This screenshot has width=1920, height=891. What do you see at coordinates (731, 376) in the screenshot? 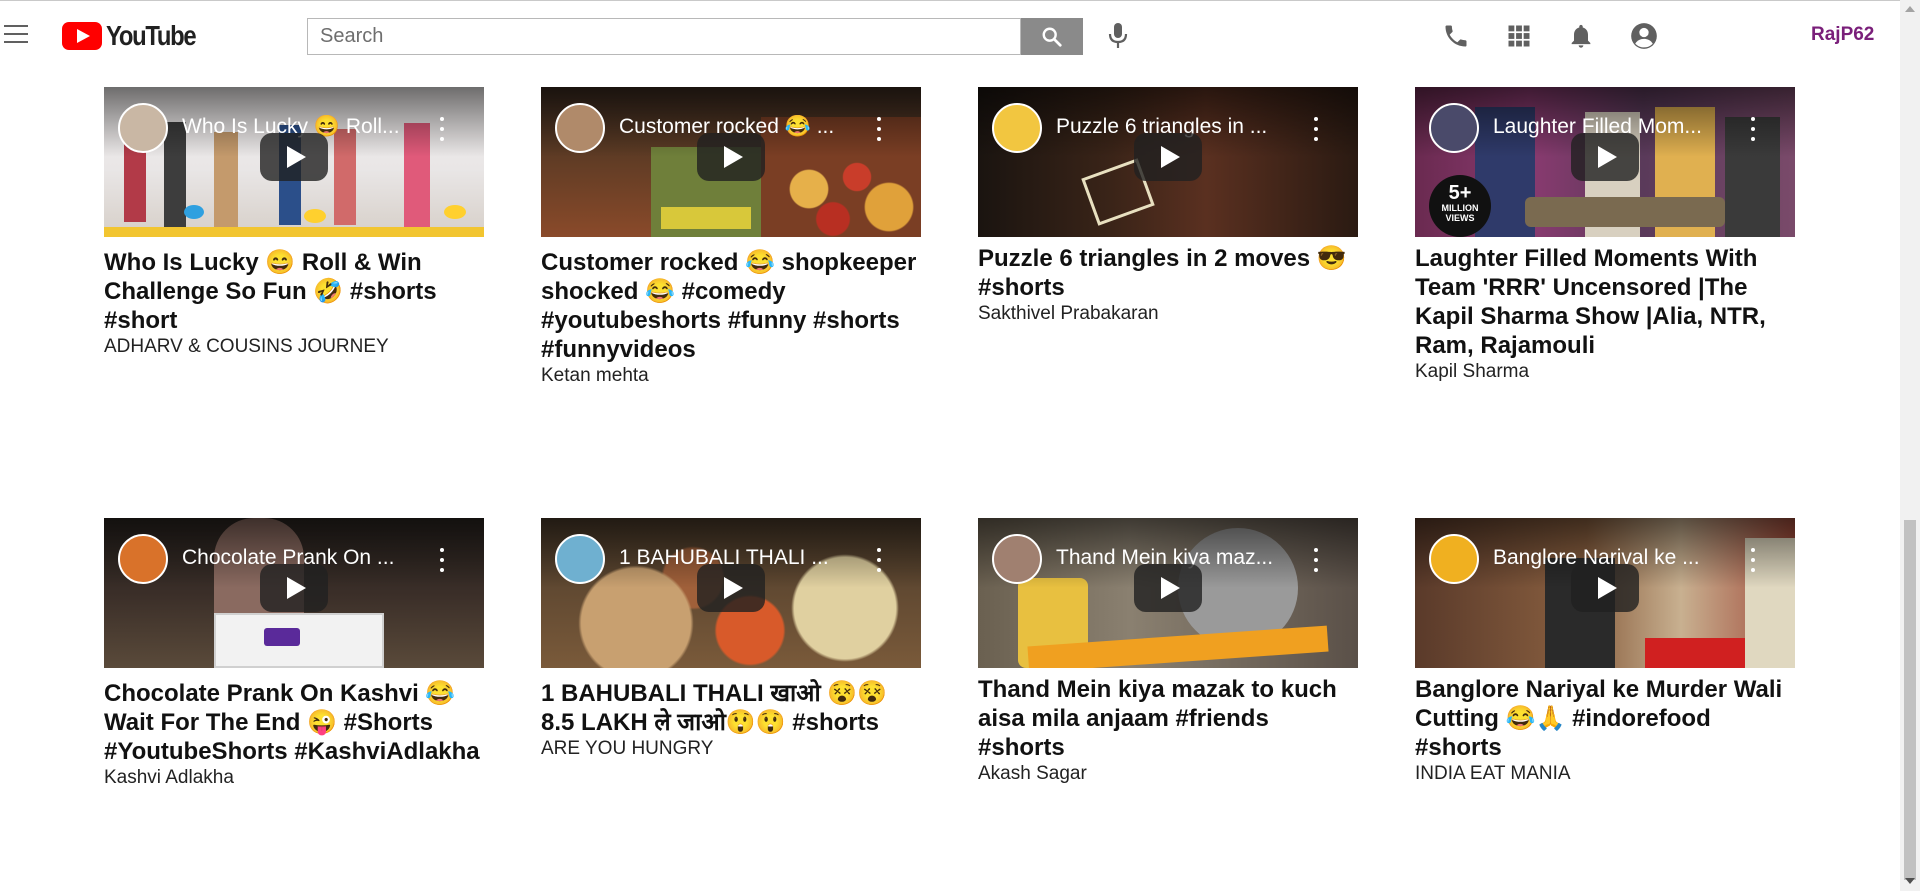
I see `channel-name: Ketan mehta` at bounding box center [731, 376].